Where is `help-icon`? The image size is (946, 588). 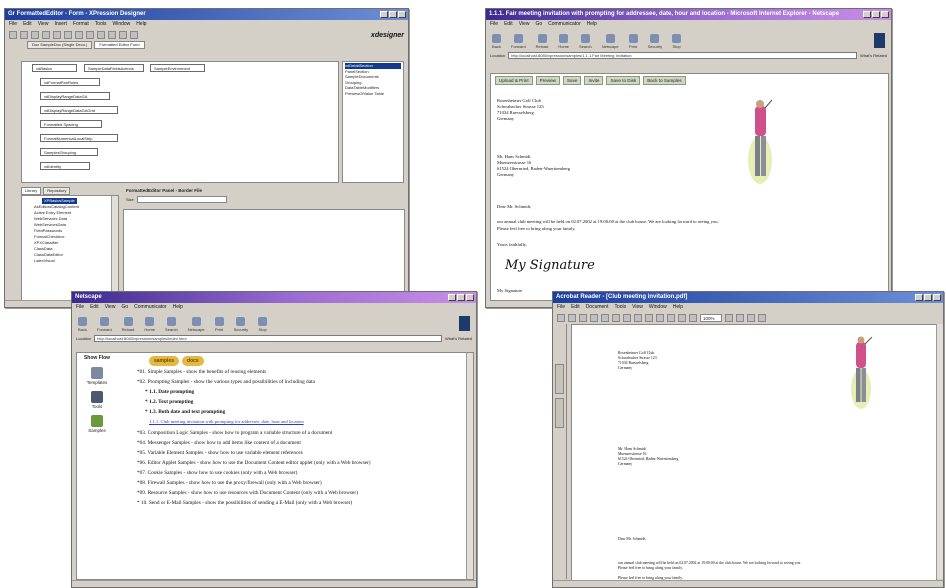 help-icon is located at coordinates (762, 318).